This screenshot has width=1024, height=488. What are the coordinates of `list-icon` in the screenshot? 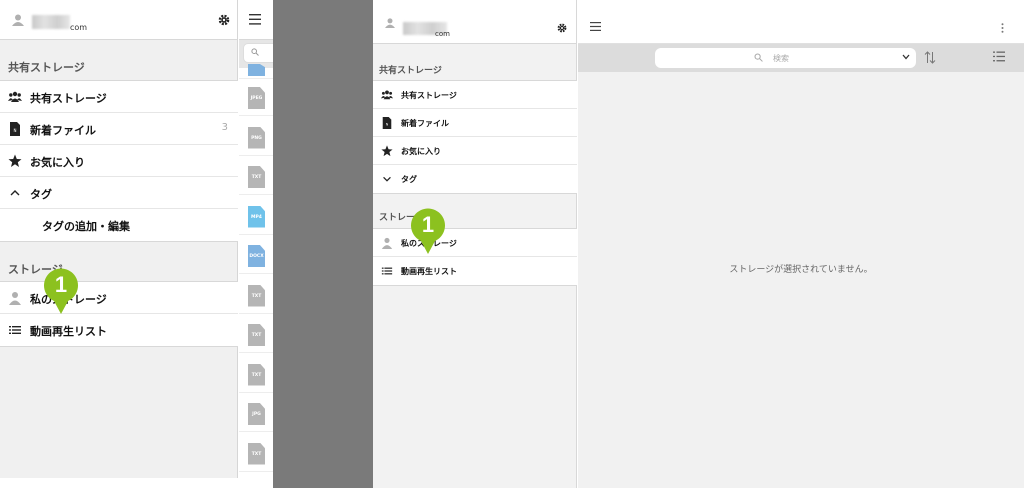 It's located at (15, 330).